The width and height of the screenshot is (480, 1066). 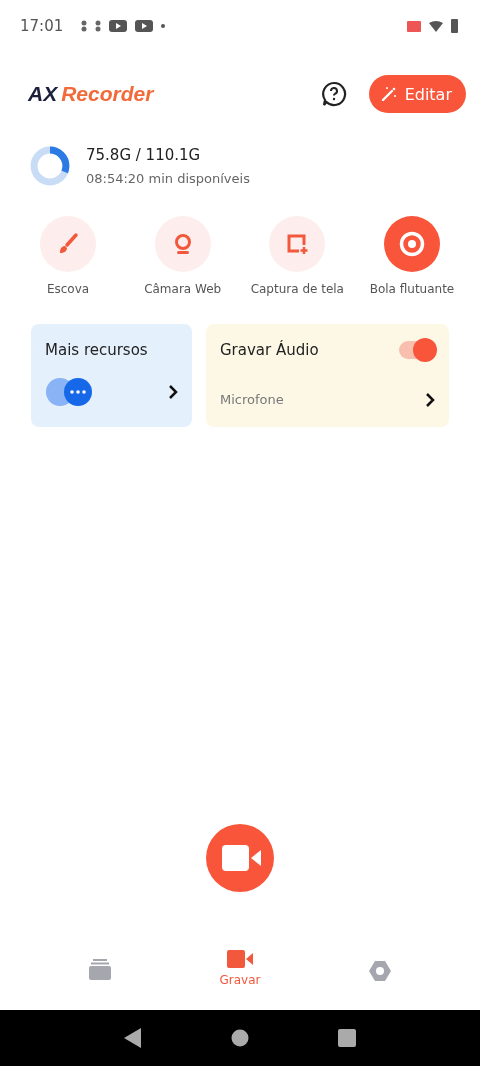 What do you see at coordinates (111, 375) in the screenshot?
I see `more-features-card: Mais recursos` at bounding box center [111, 375].